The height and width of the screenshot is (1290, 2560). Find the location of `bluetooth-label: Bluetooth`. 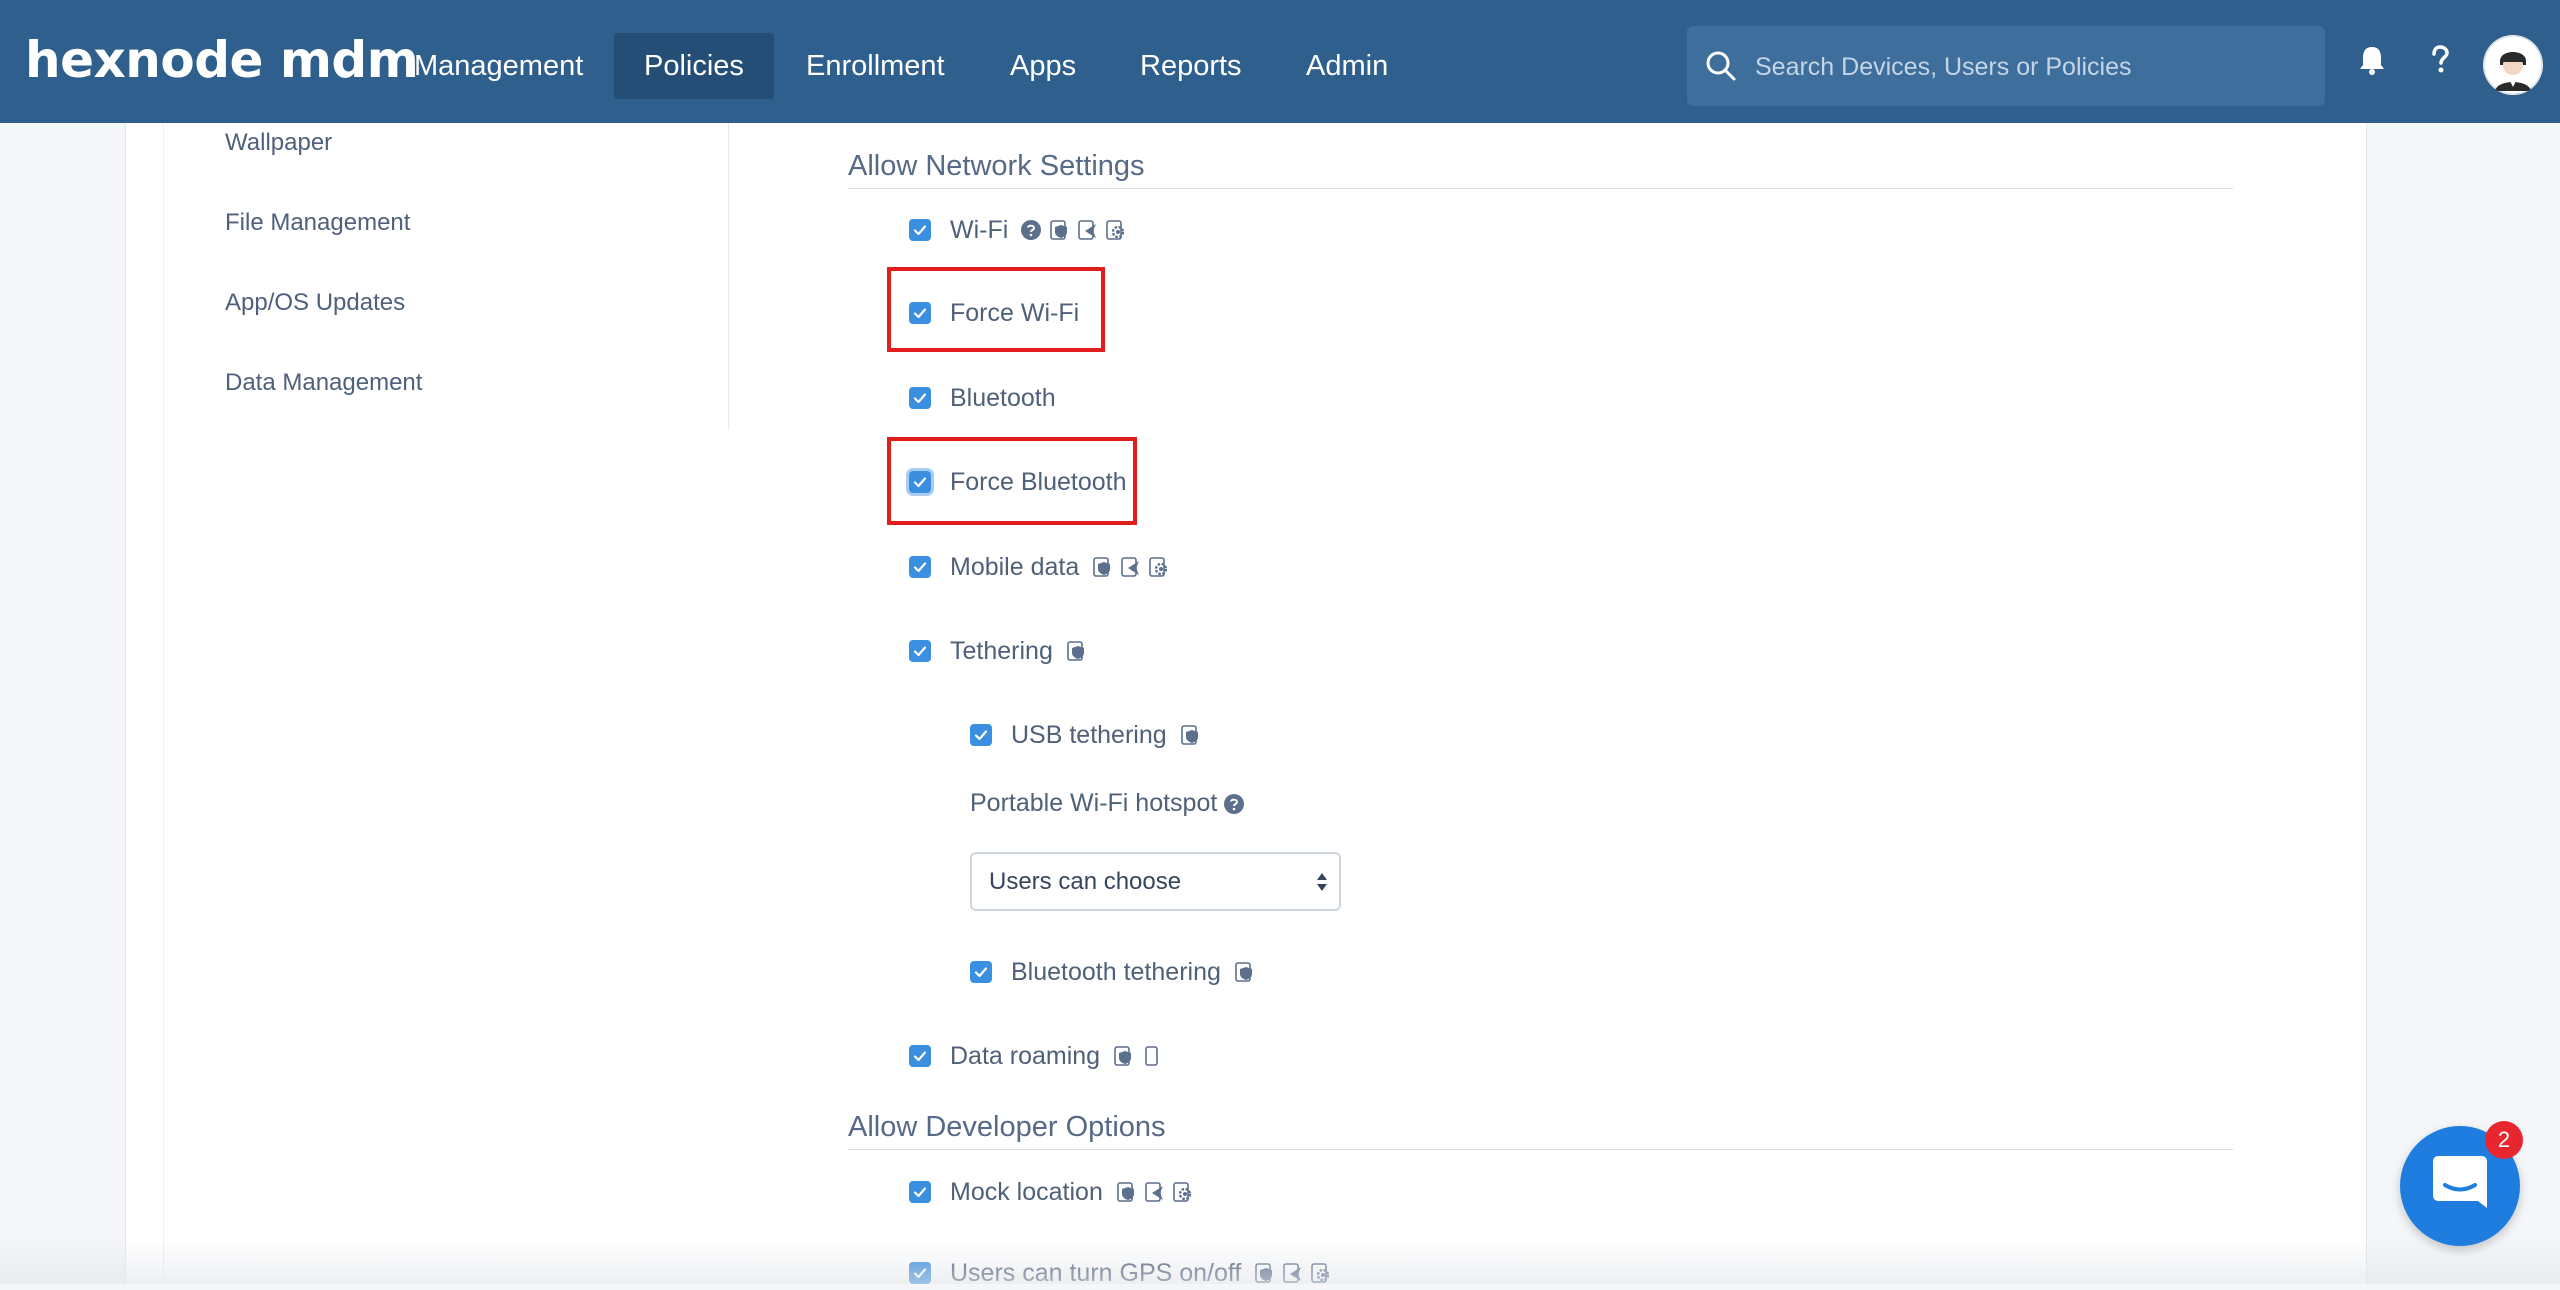

bluetooth-label: Bluetooth is located at coordinates (1003, 397).